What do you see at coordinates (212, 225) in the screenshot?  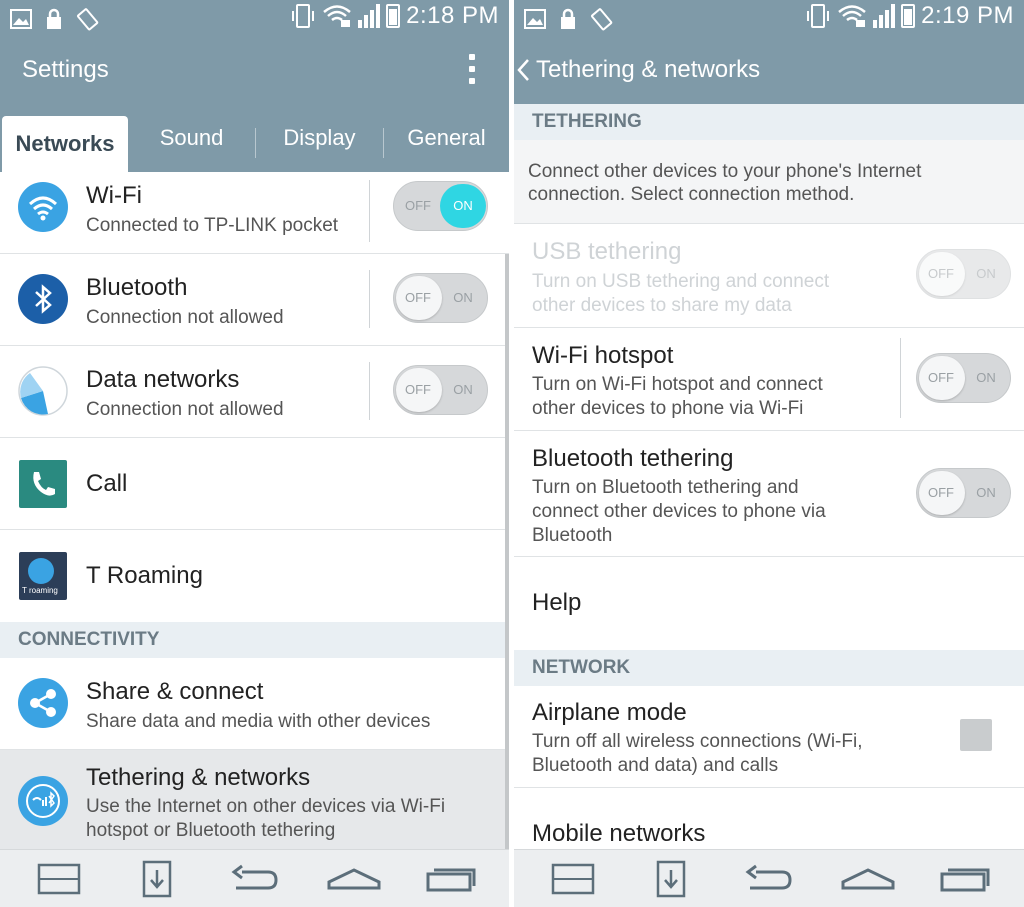 I see `wifi-subtitle: Connected to TP-LINK pocket` at bounding box center [212, 225].